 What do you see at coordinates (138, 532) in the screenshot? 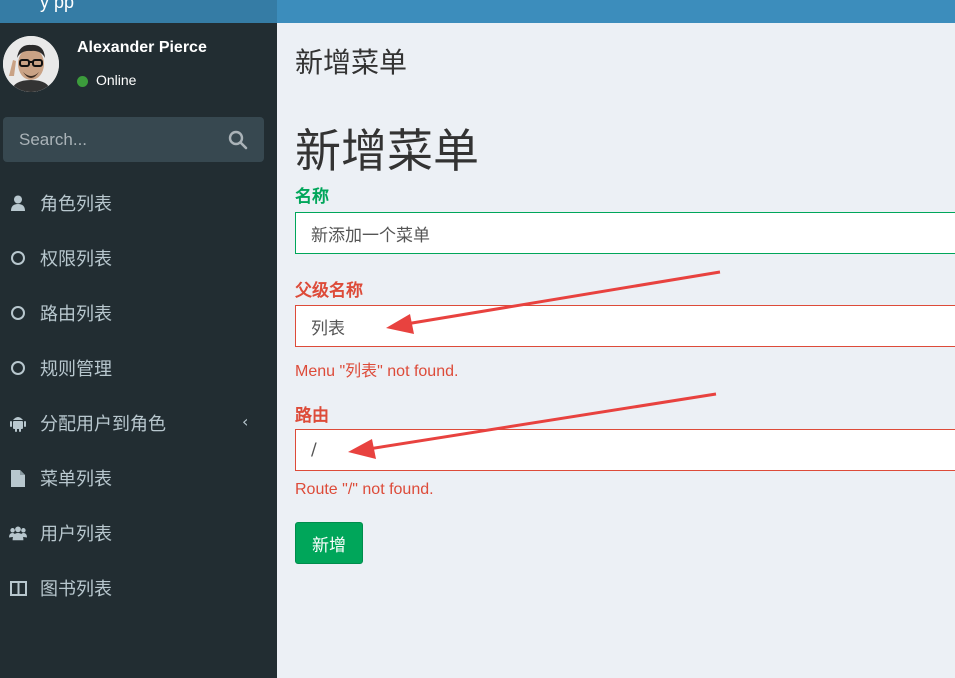
I see `sidebar-item-users: 用户列表` at bounding box center [138, 532].